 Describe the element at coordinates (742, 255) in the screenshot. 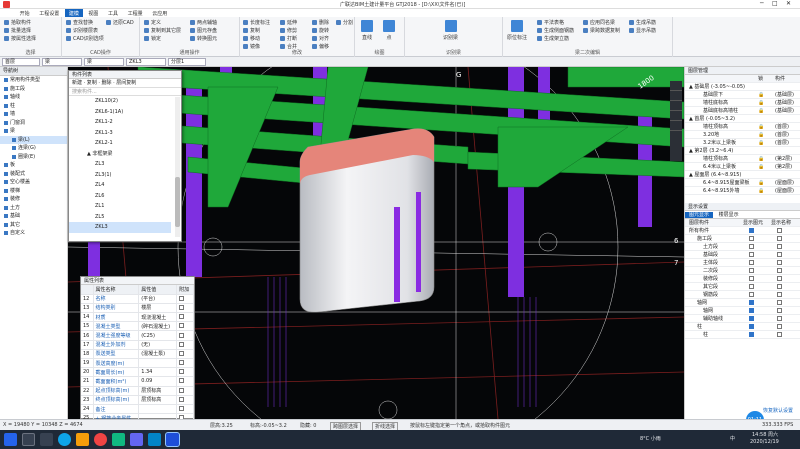

I see `display-row: 基础段` at that location.